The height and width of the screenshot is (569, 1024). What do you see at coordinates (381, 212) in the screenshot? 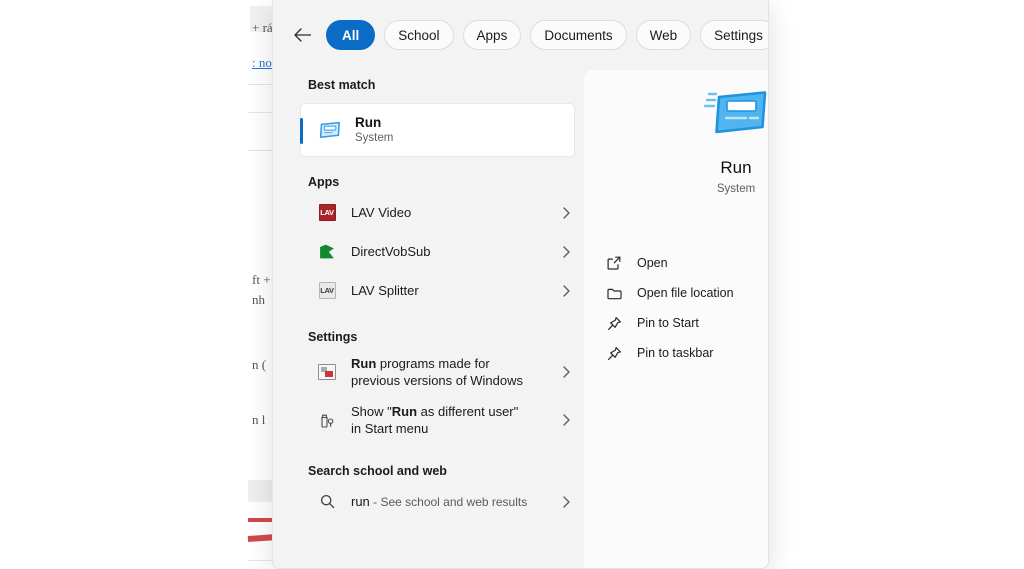
I see `result-label: LAV Video` at bounding box center [381, 212].